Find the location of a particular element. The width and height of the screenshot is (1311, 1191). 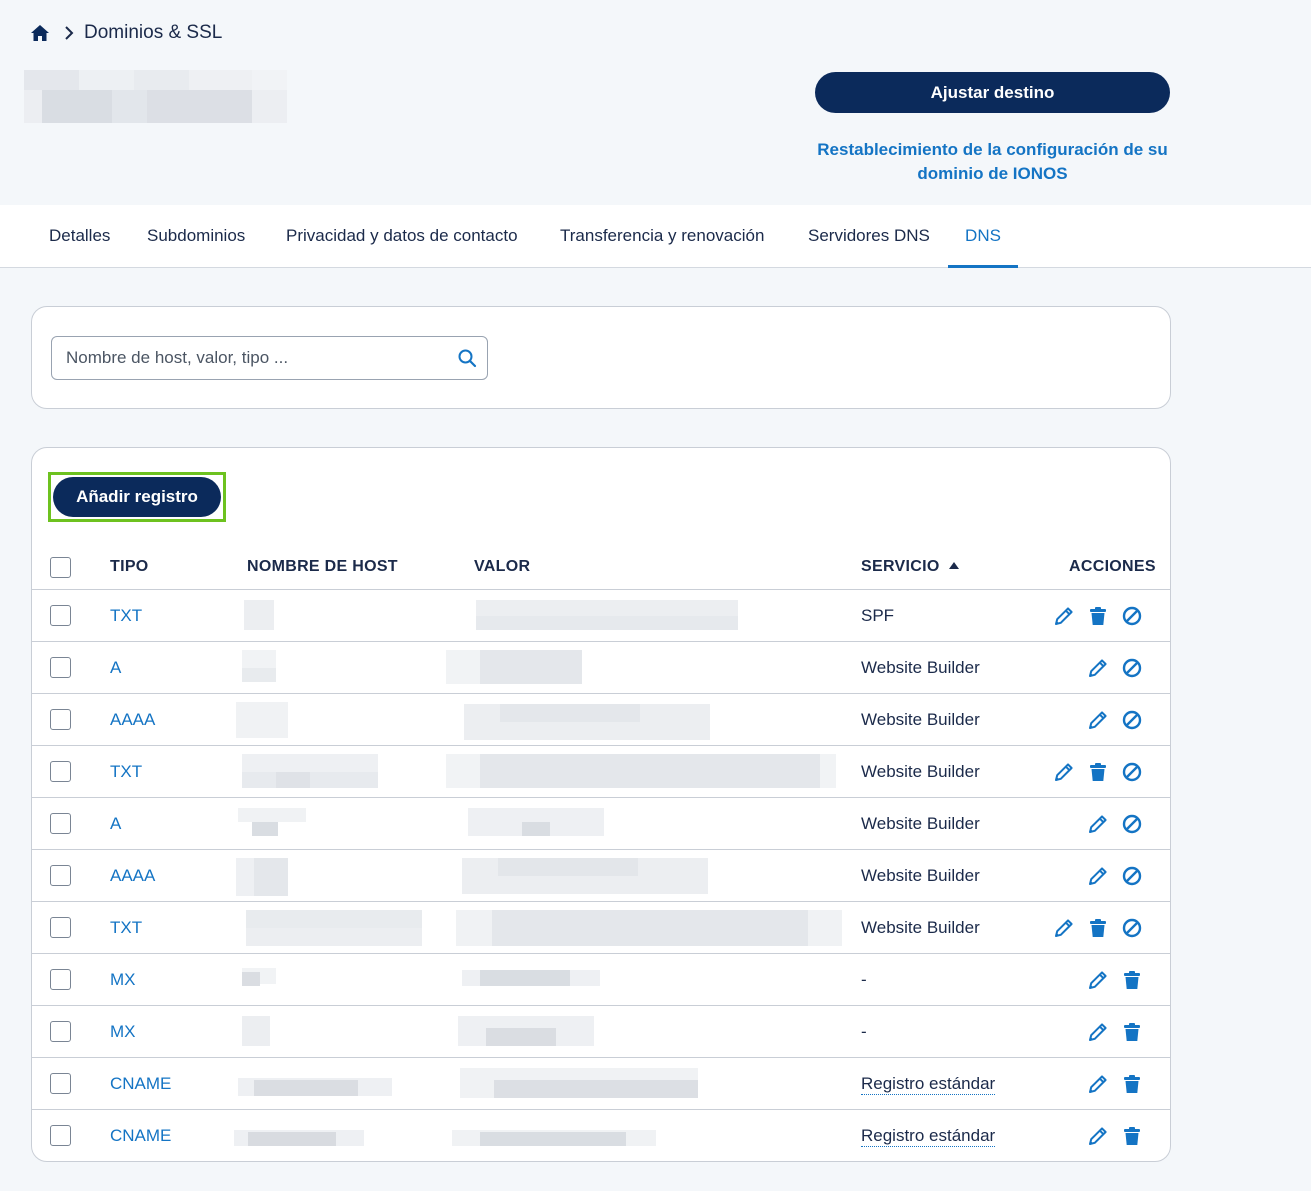

column-type: TIPO is located at coordinates (129, 567).